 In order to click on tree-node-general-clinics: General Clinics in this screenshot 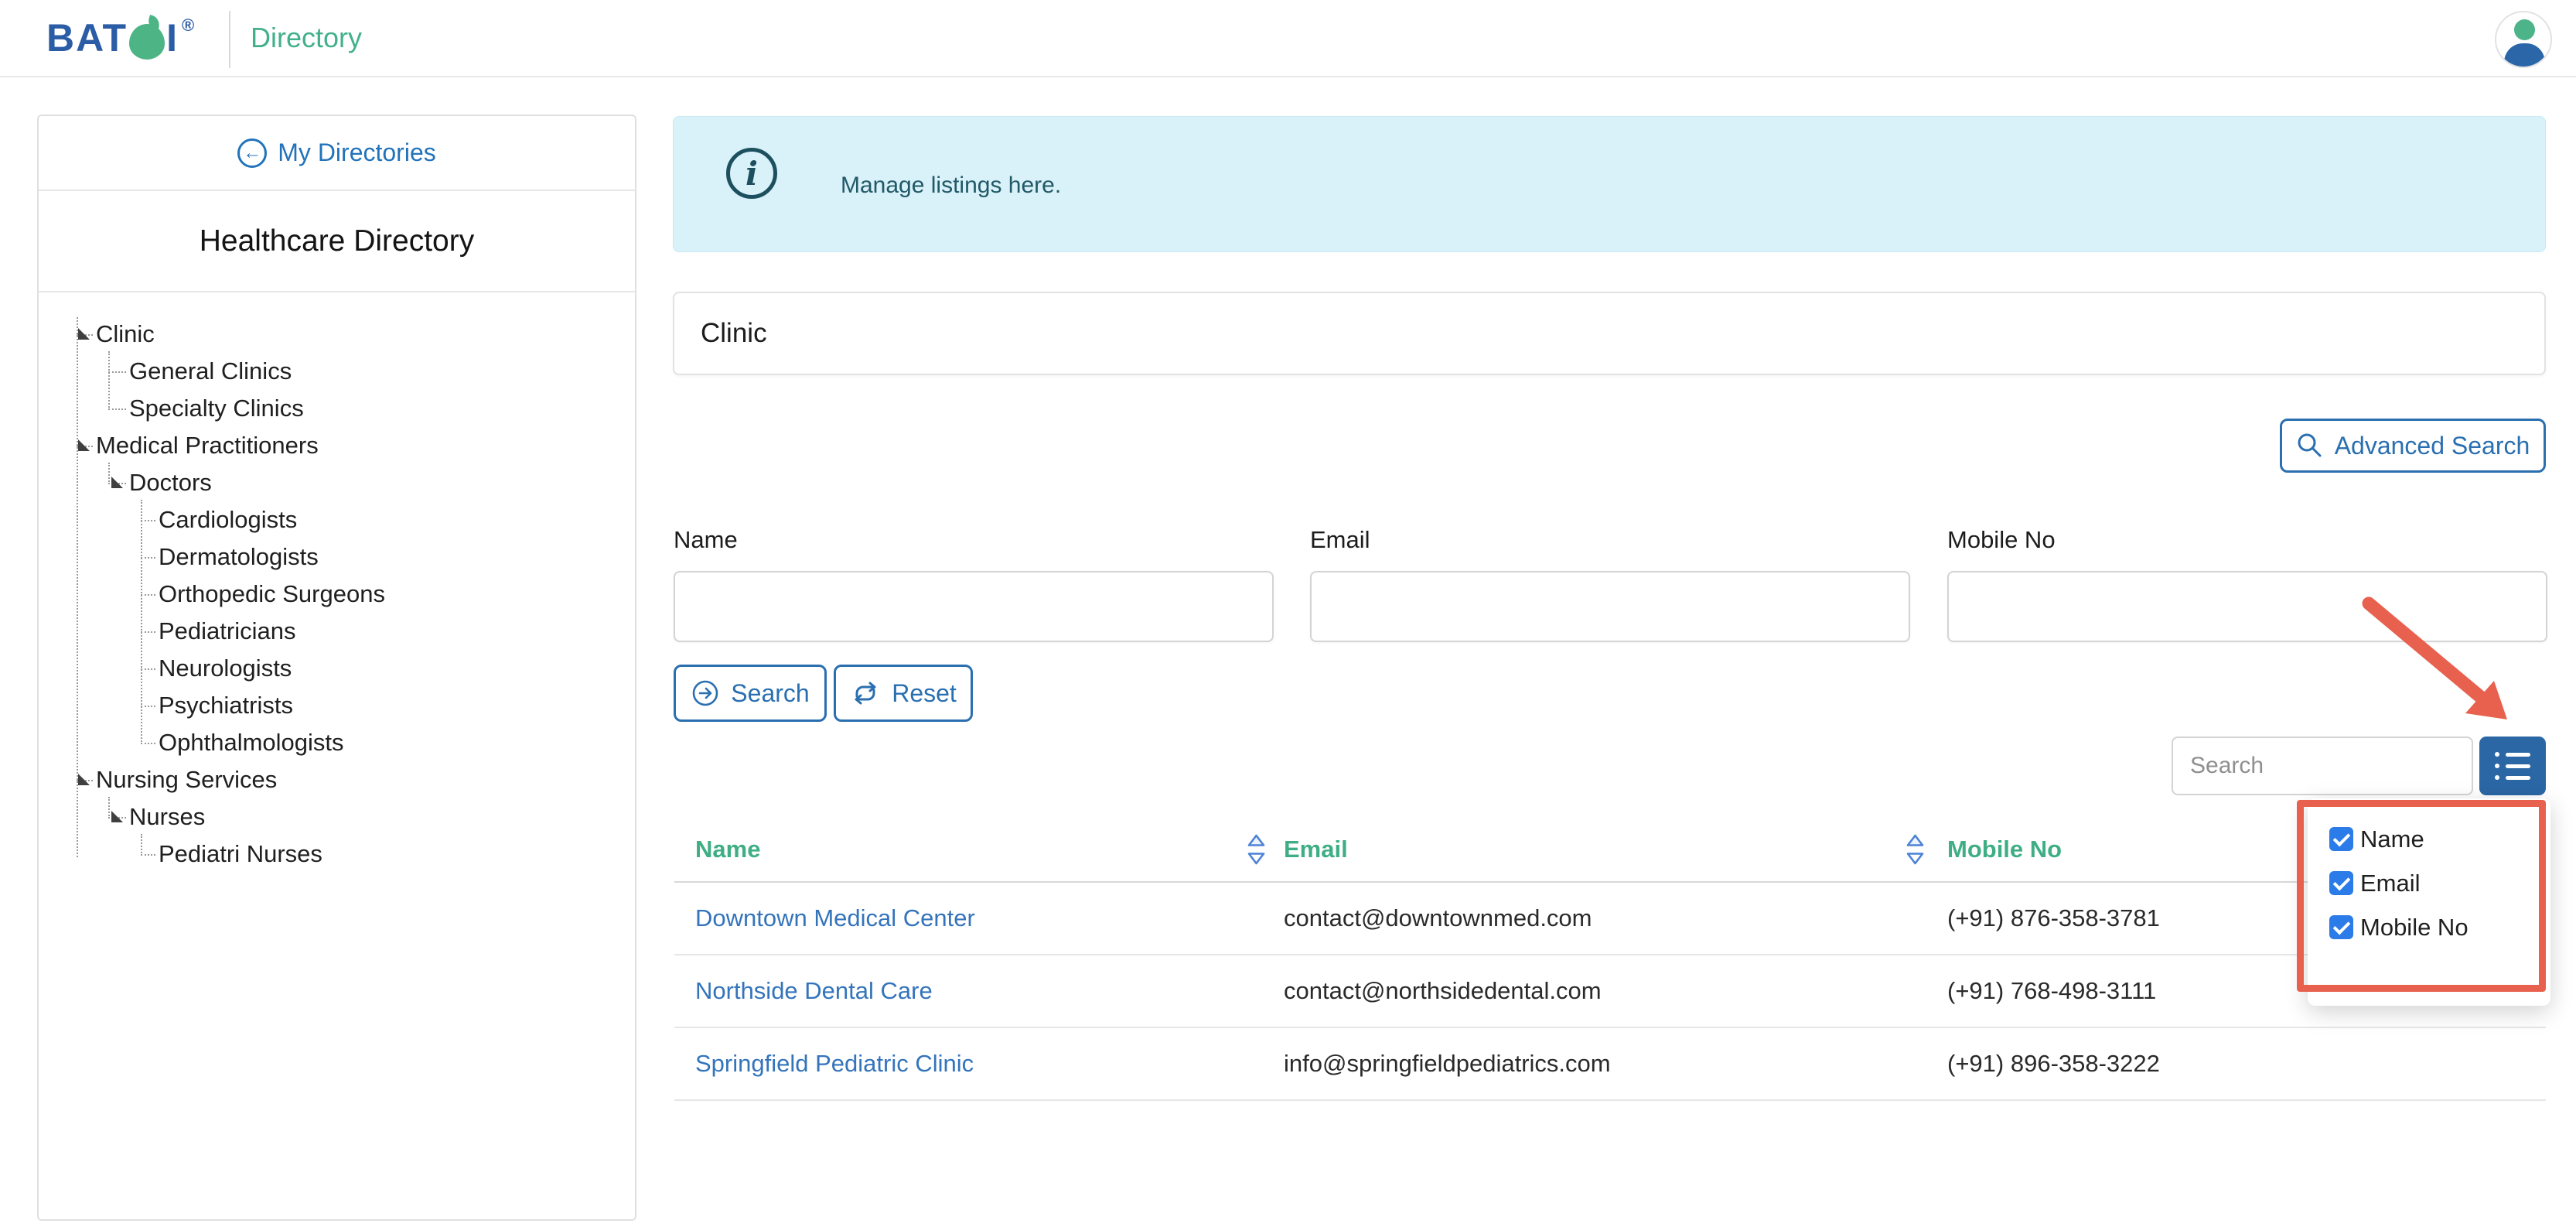, I will do `click(337, 371)`.